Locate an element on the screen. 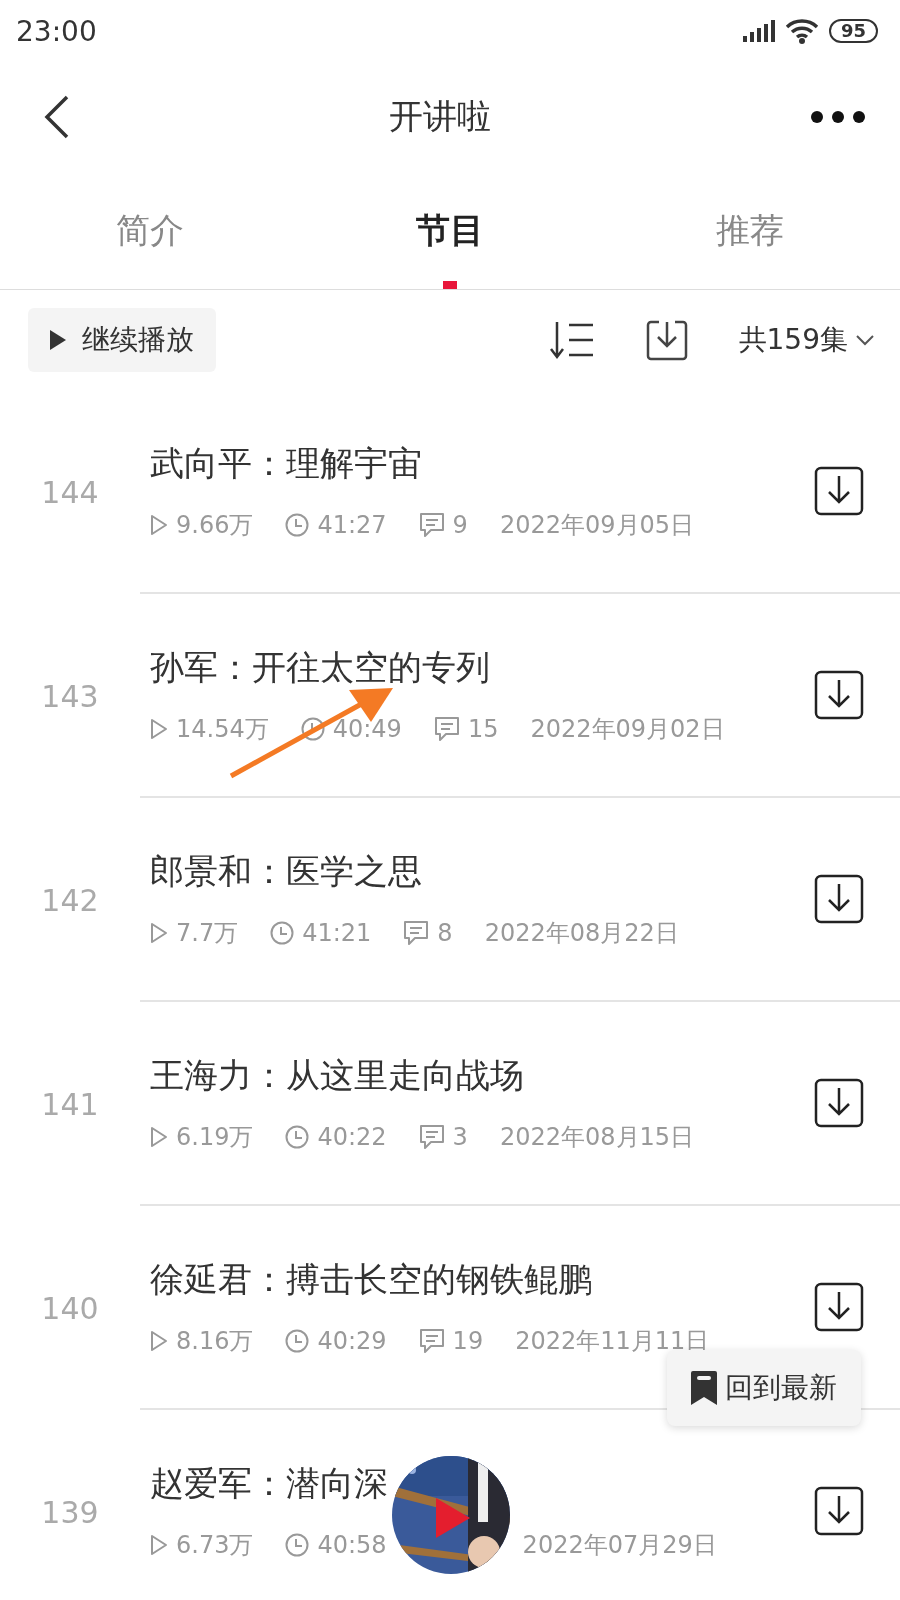  episode-title: 武向平：理解宇宙 is located at coordinates (482, 464).